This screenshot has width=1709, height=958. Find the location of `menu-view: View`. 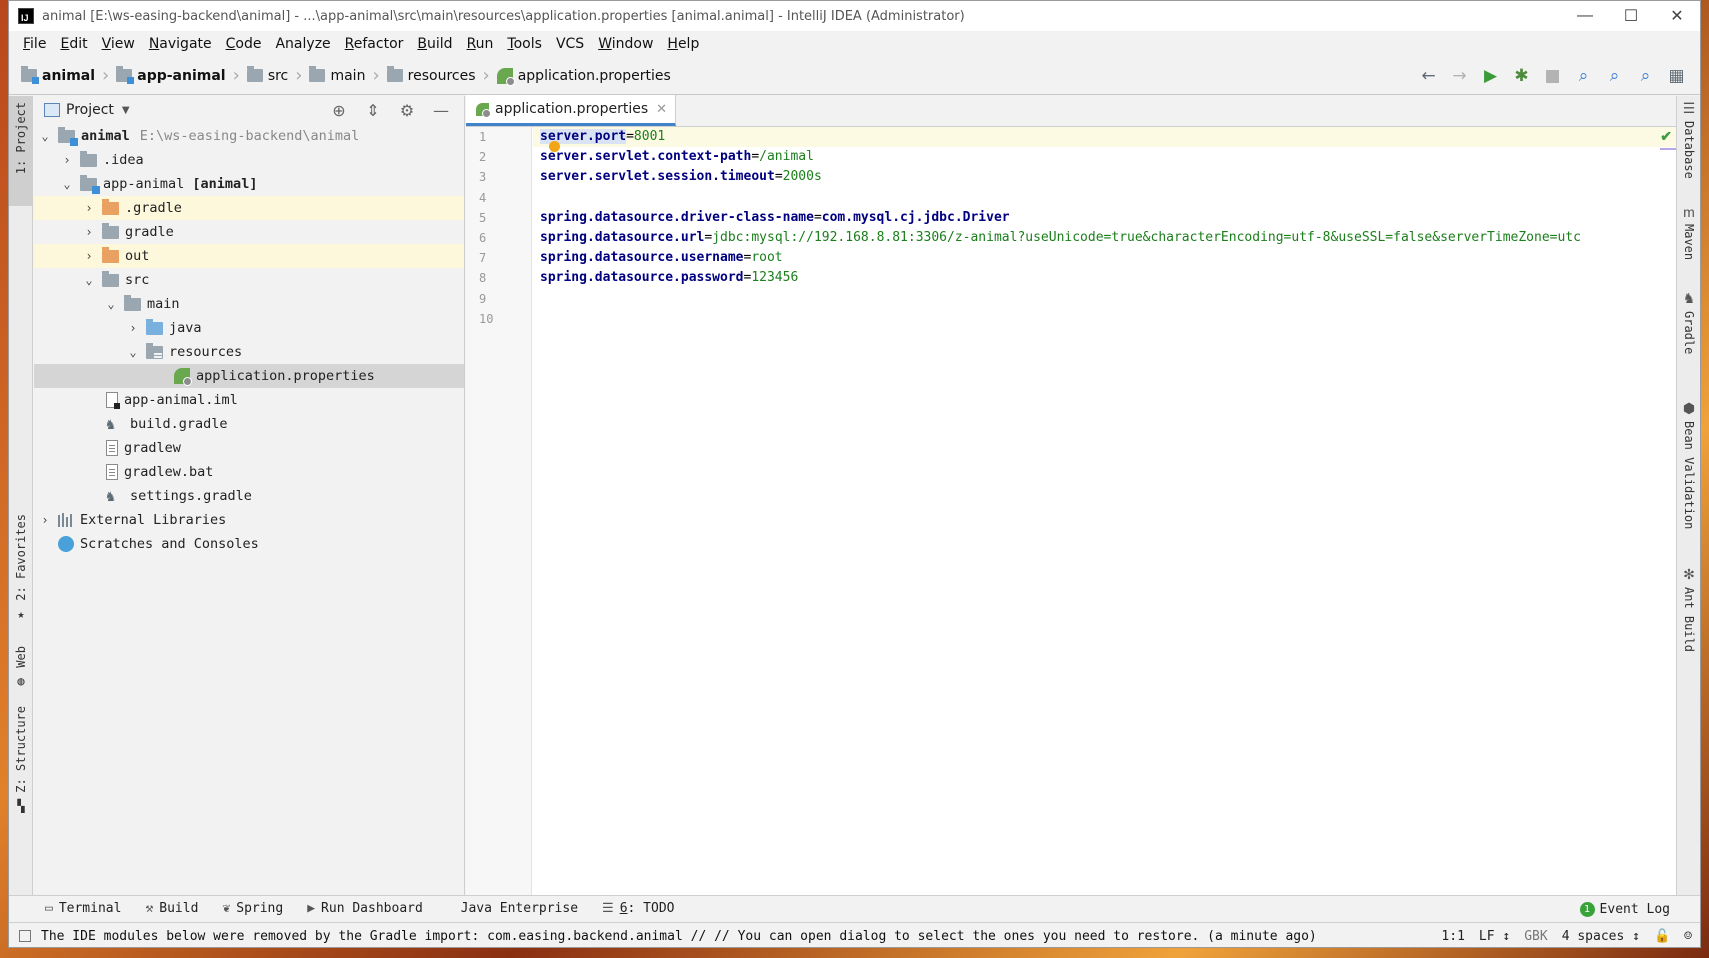

menu-view: View is located at coordinates (118, 44).